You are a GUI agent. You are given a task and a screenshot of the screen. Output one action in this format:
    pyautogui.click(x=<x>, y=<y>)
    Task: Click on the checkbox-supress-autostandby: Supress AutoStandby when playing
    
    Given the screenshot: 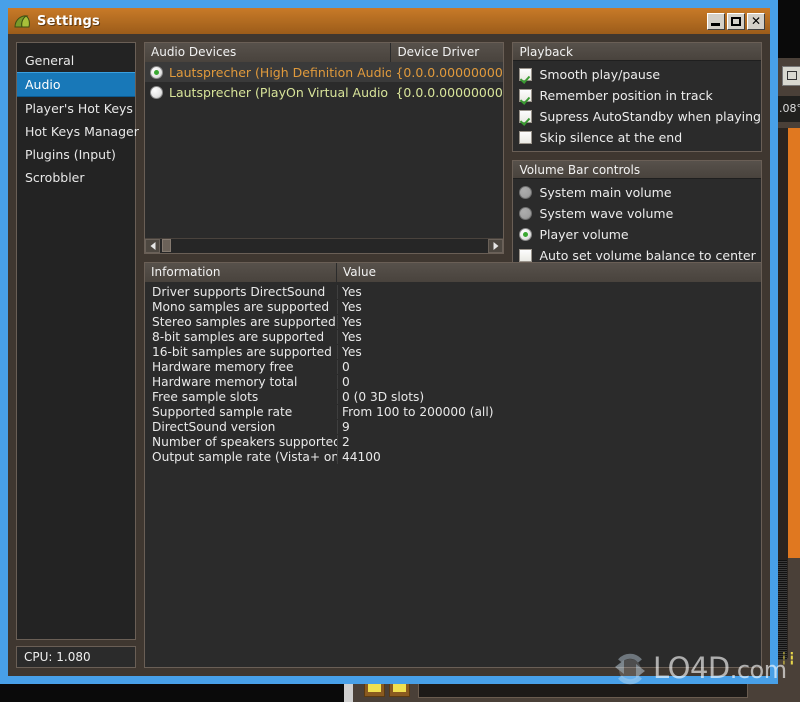 What is the action you would take?
    pyautogui.click(x=640, y=116)
    